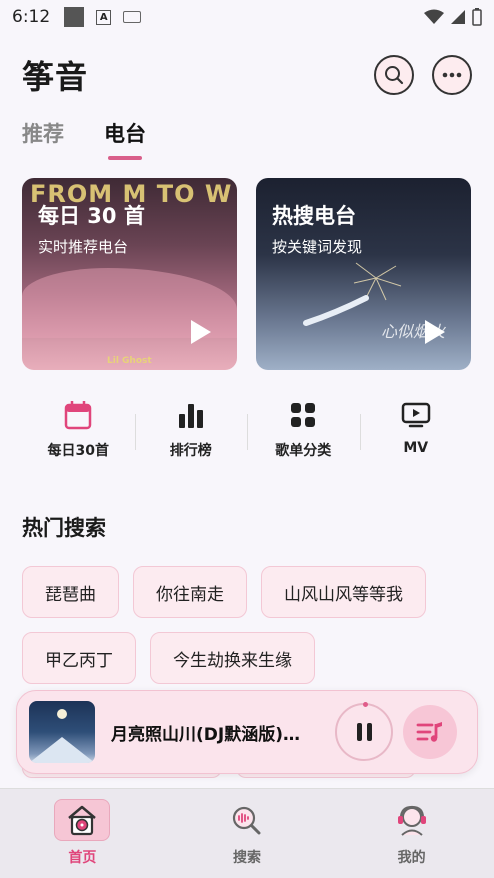 This screenshot has width=494, height=878. I want to click on mountain-art, so click(62, 750).